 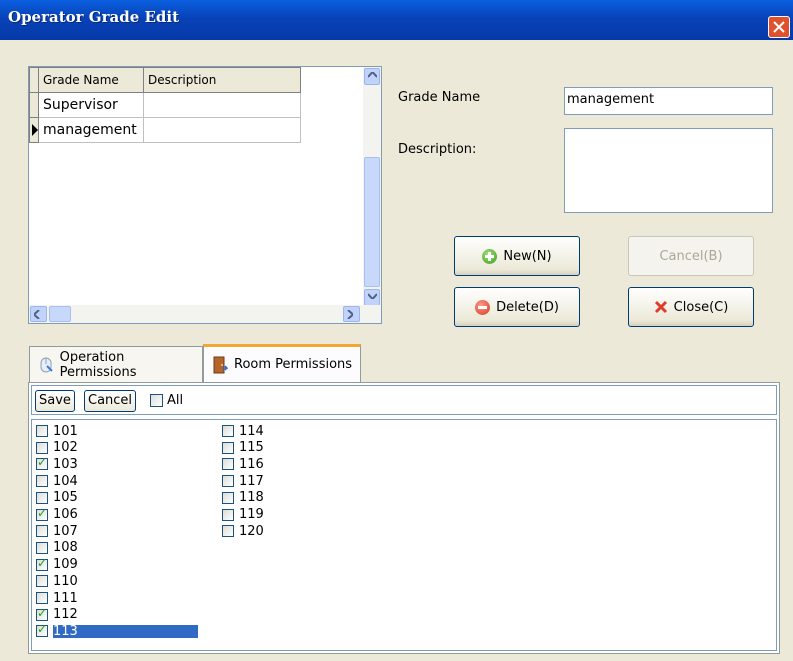 I want to click on delete-button-label: Delete(D), so click(x=527, y=307).